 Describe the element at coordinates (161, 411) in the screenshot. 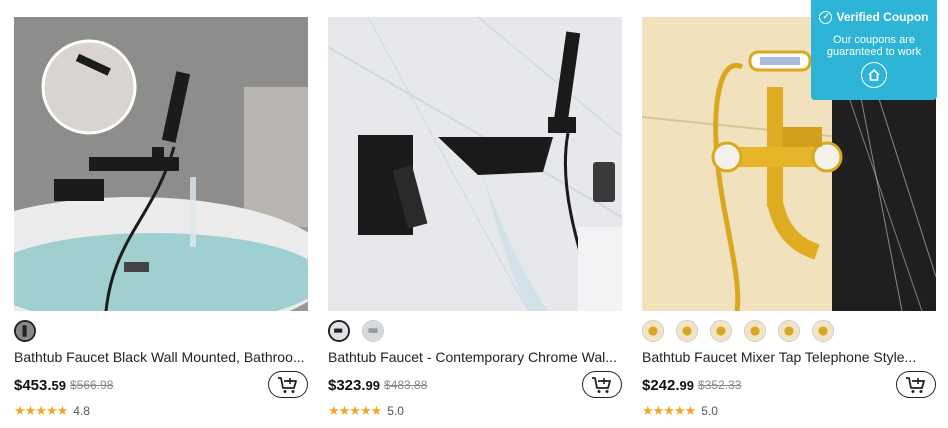

I see `rating-row: ★★★★★ 4.8` at that location.